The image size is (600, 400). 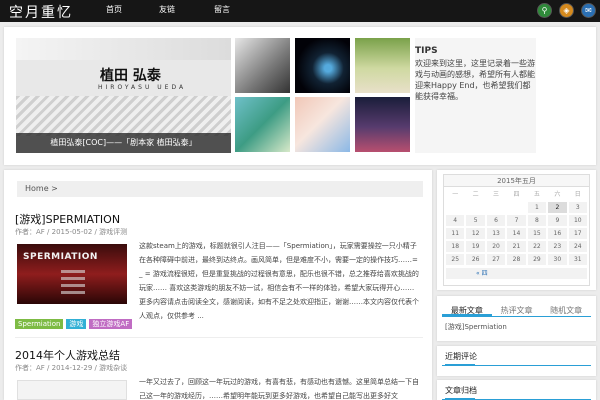 I want to click on slide-header-bar, so click(x=123, y=49).